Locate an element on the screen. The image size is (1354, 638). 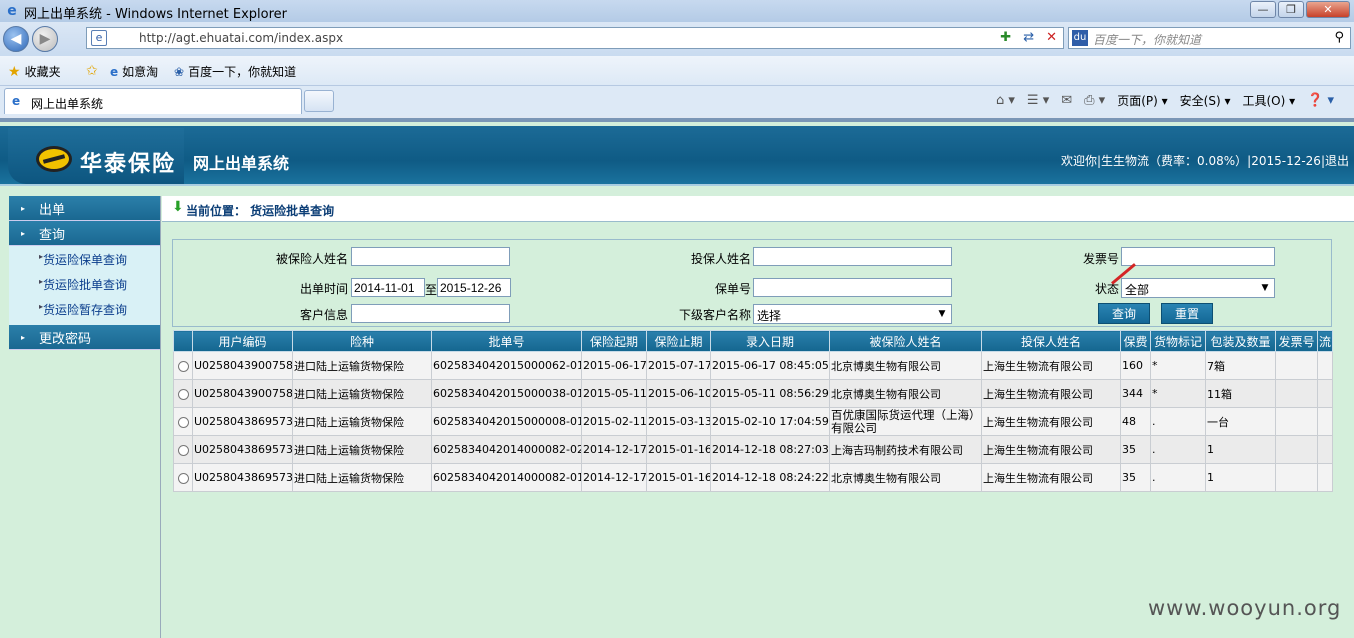
date-from-input is located at coordinates (388, 287).